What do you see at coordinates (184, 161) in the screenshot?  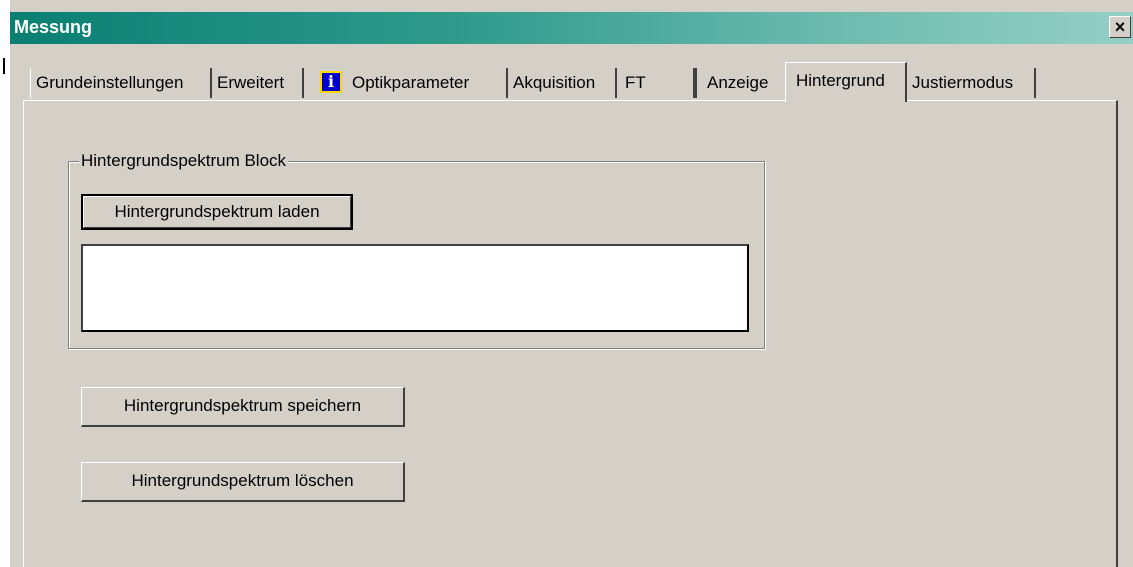 I see `group-label: Hintergrundspektrum Block` at bounding box center [184, 161].